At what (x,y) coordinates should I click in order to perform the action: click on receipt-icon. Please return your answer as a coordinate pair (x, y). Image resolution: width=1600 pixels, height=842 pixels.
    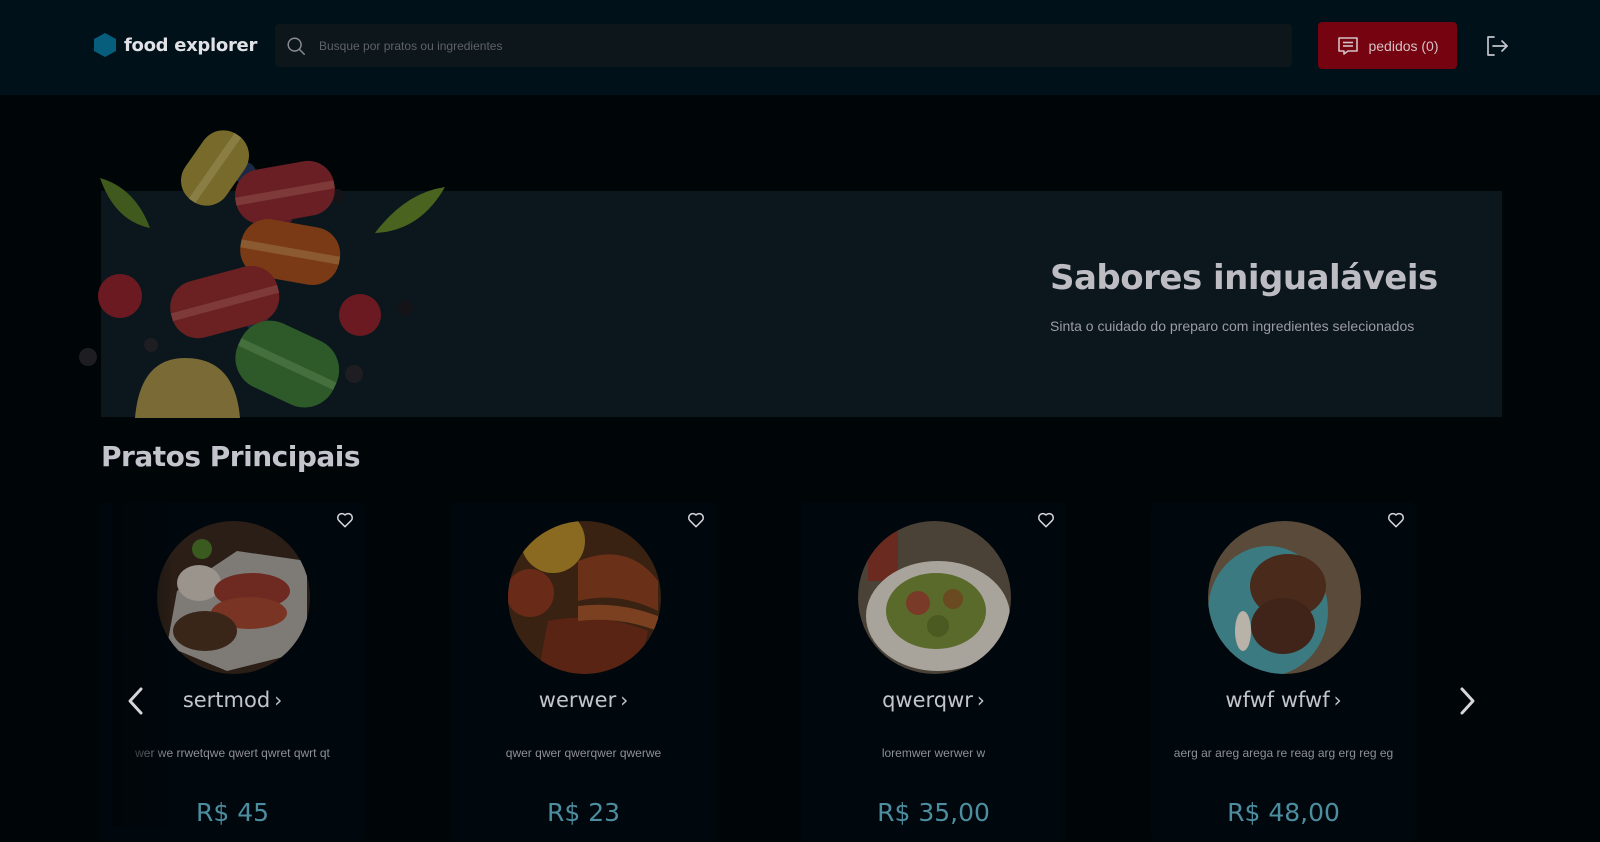
    Looking at the image, I should click on (1348, 45).